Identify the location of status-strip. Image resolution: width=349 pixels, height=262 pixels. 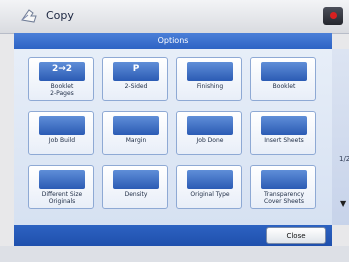
(174, 254).